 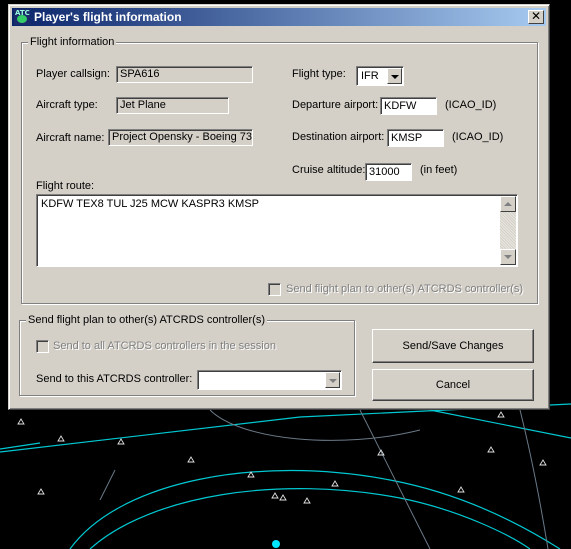 What do you see at coordinates (439, 170) in the screenshot?
I see `cruise-altitude-hint: (in feet)` at bounding box center [439, 170].